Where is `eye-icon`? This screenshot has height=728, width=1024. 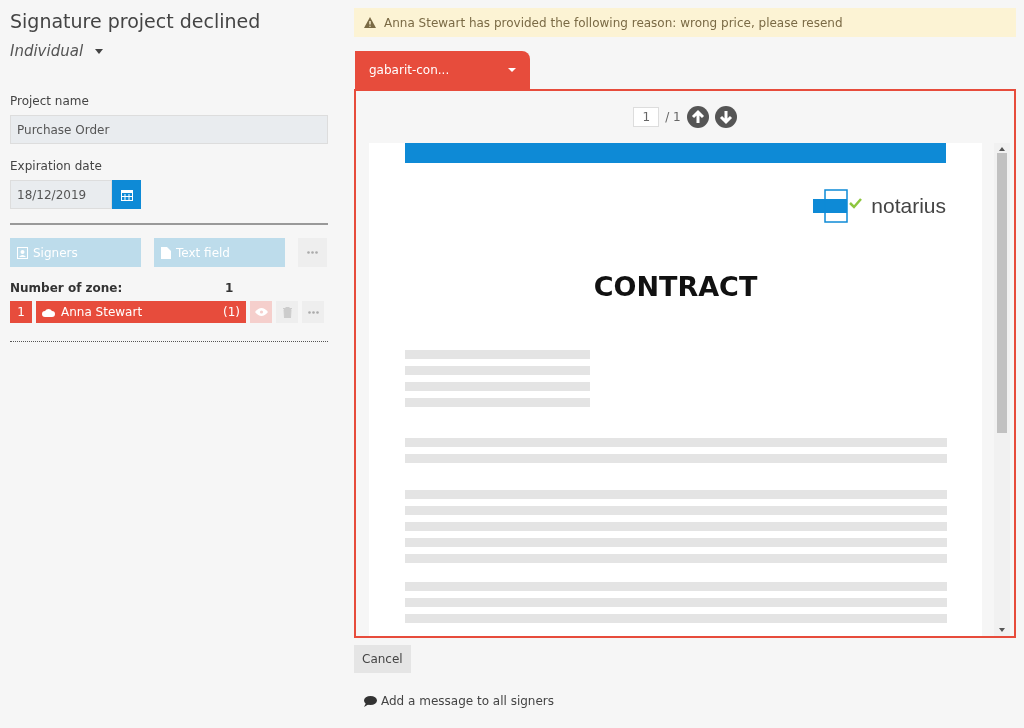 eye-icon is located at coordinates (261, 312).